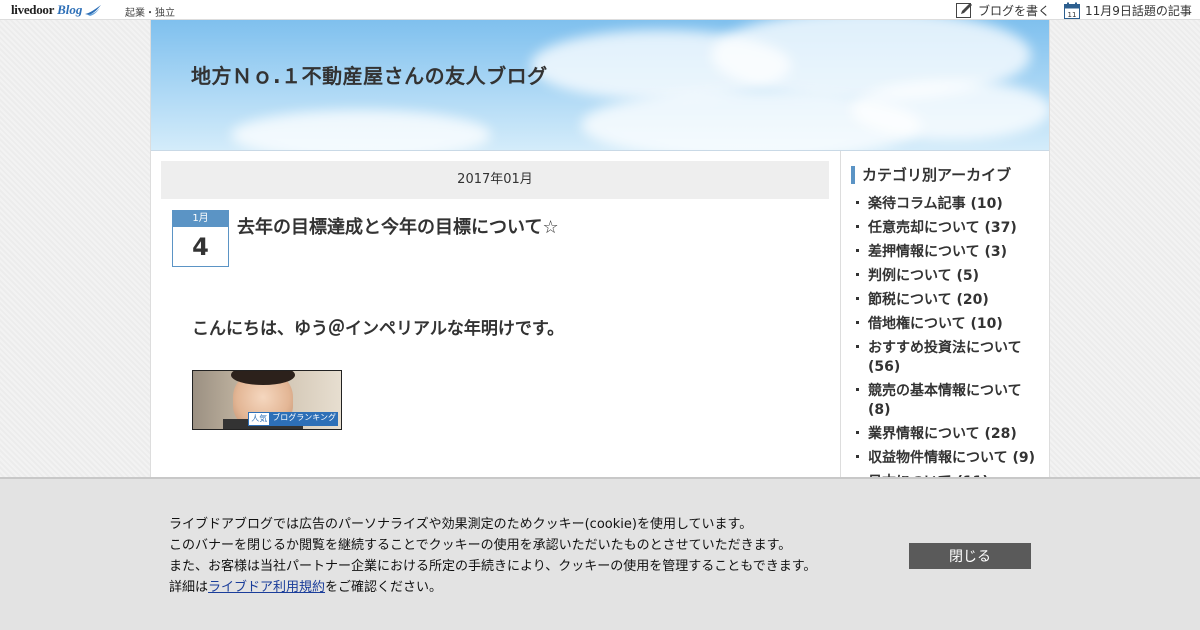  Describe the element at coordinates (189, 587) in the screenshot. I see `cookie-line-4-prefix: 詳細は` at that location.